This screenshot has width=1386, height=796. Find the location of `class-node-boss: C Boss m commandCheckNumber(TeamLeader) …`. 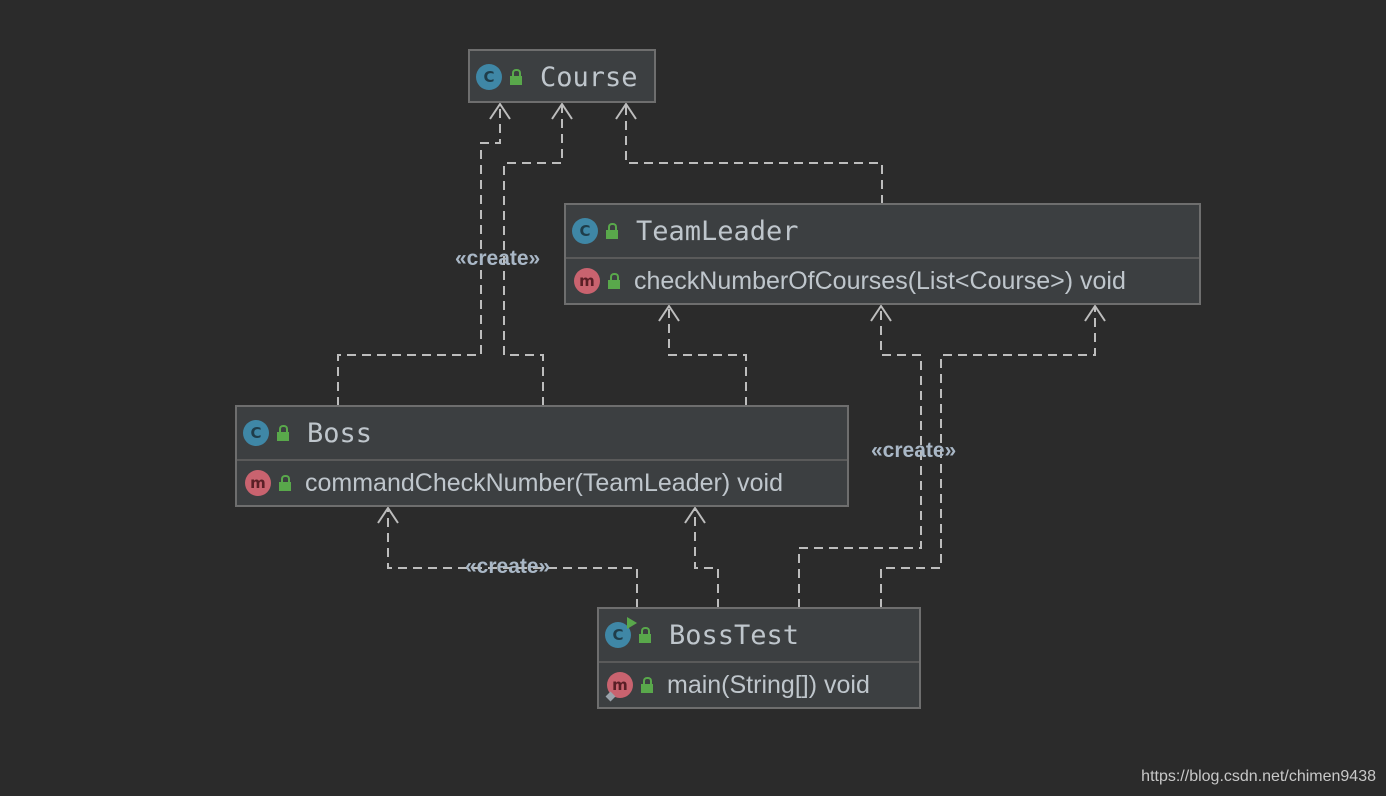

class-node-boss: C Boss m commandCheckNumber(TeamLeader) … is located at coordinates (542, 456).